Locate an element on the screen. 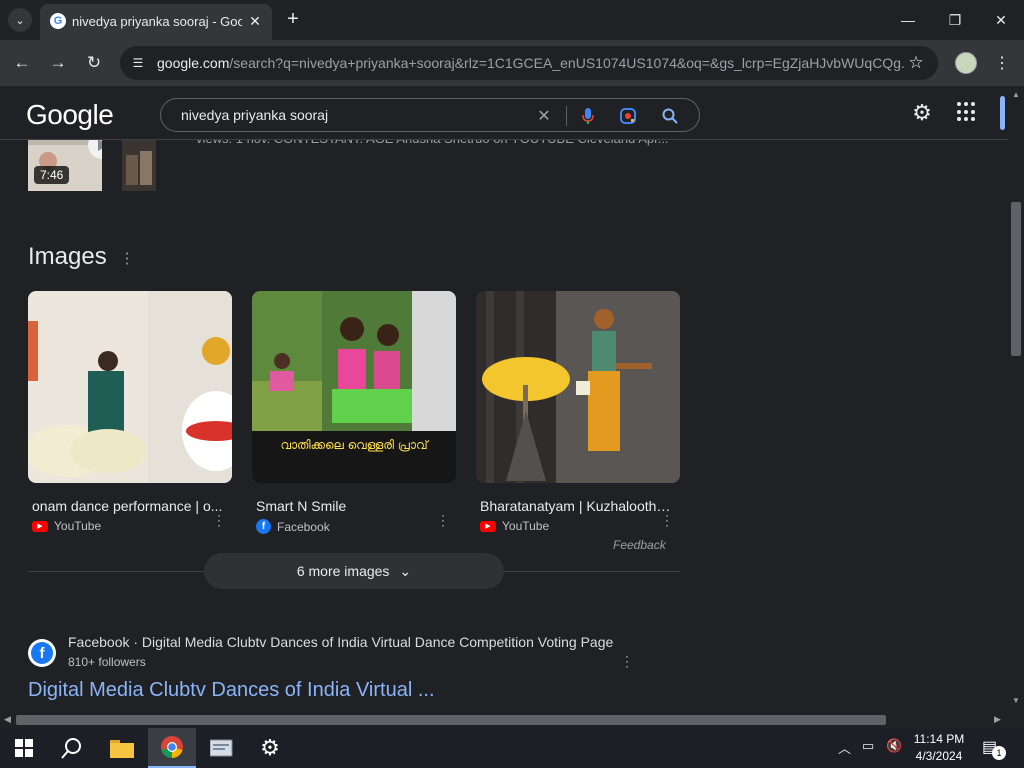 This screenshot has height=768, width=1024. start-button is located at coordinates (24, 748).